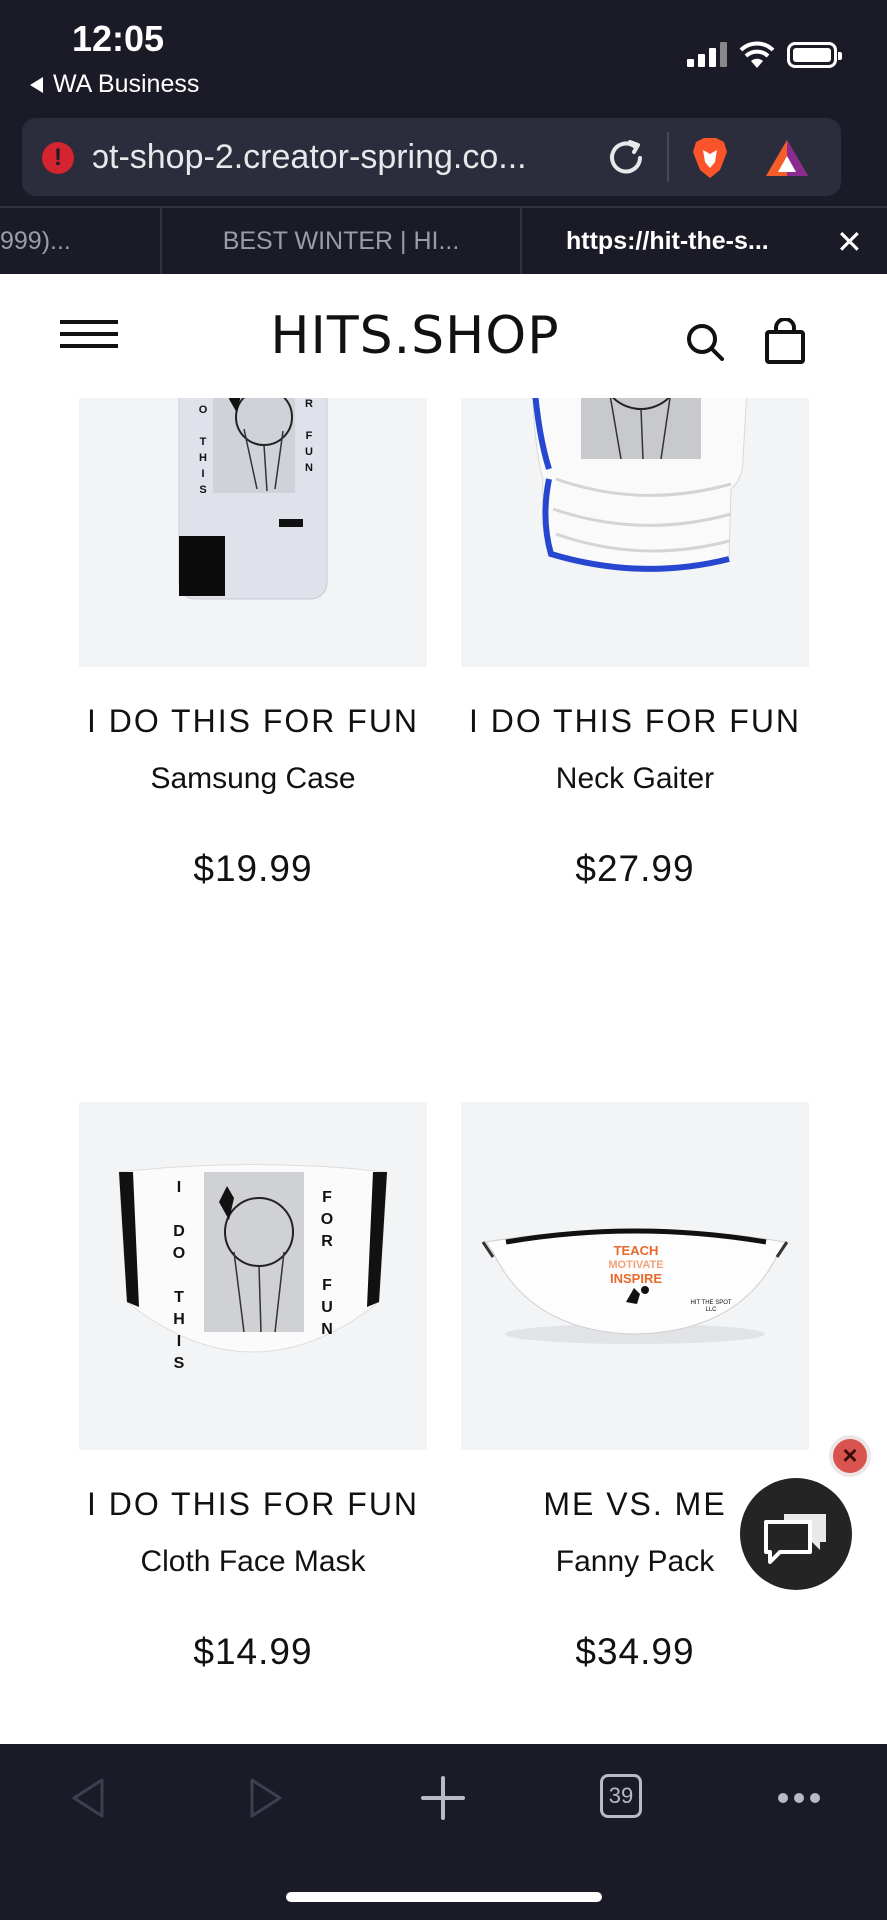 This screenshot has width=887, height=1920. What do you see at coordinates (635, 868) in the screenshot?
I see `product-price: $27.99` at bounding box center [635, 868].